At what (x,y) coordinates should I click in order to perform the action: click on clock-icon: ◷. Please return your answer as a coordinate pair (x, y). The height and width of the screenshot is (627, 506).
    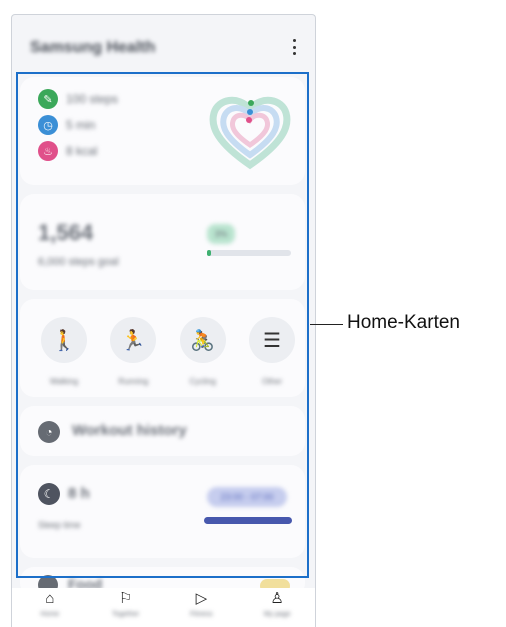
    Looking at the image, I should click on (48, 125).